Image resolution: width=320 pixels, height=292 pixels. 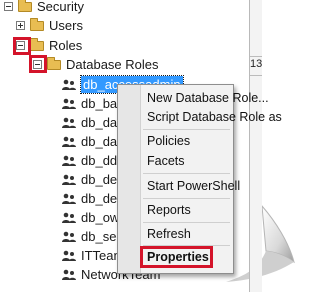 What do you see at coordinates (168, 141) in the screenshot?
I see `menu-item-policies: Policies` at bounding box center [168, 141].